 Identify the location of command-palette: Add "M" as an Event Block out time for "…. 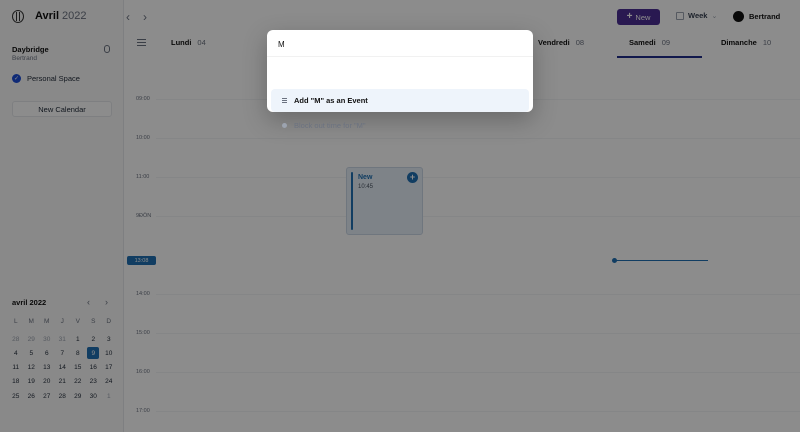
(400, 80).